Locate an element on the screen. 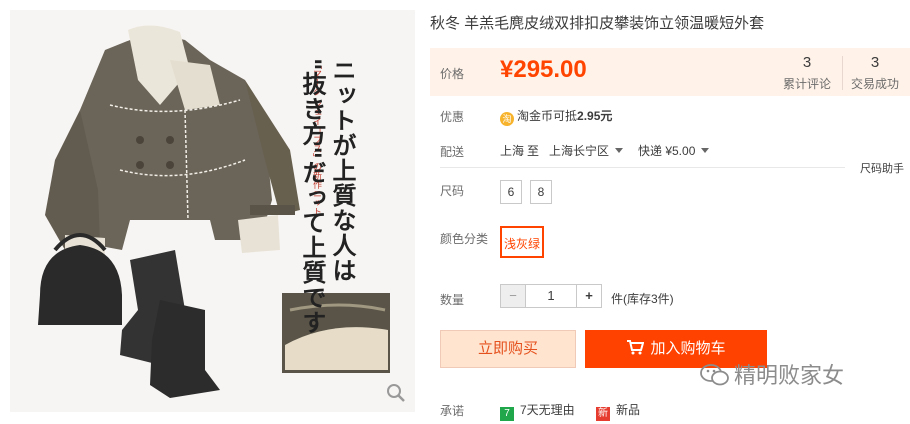 The width and height of the screenshot is (910, 424). cart-icon is located at coordinates (636, 347).